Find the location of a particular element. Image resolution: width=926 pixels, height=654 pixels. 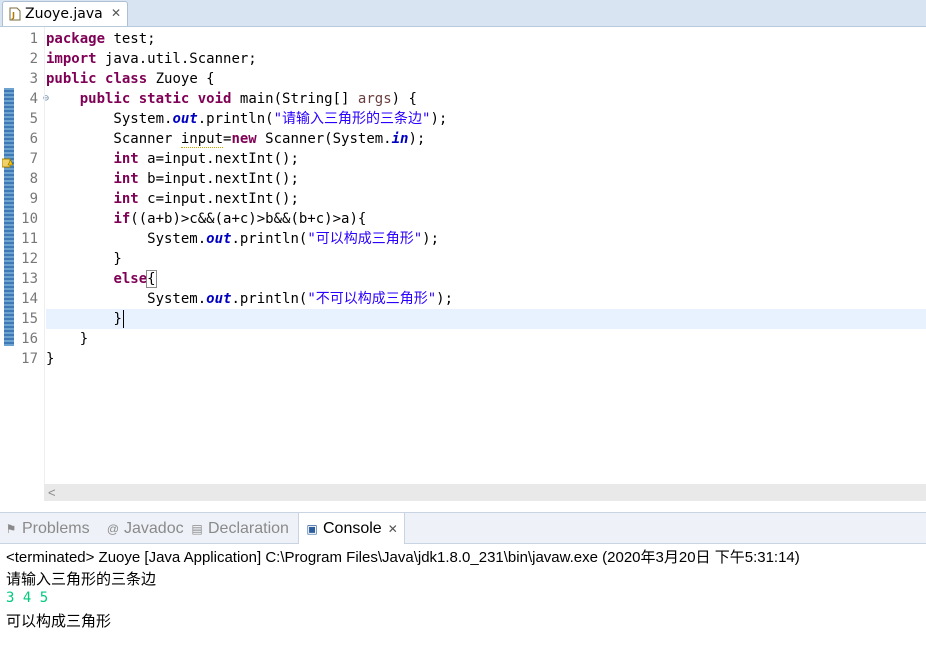

keyword: import is located at coordinates (71, 59).